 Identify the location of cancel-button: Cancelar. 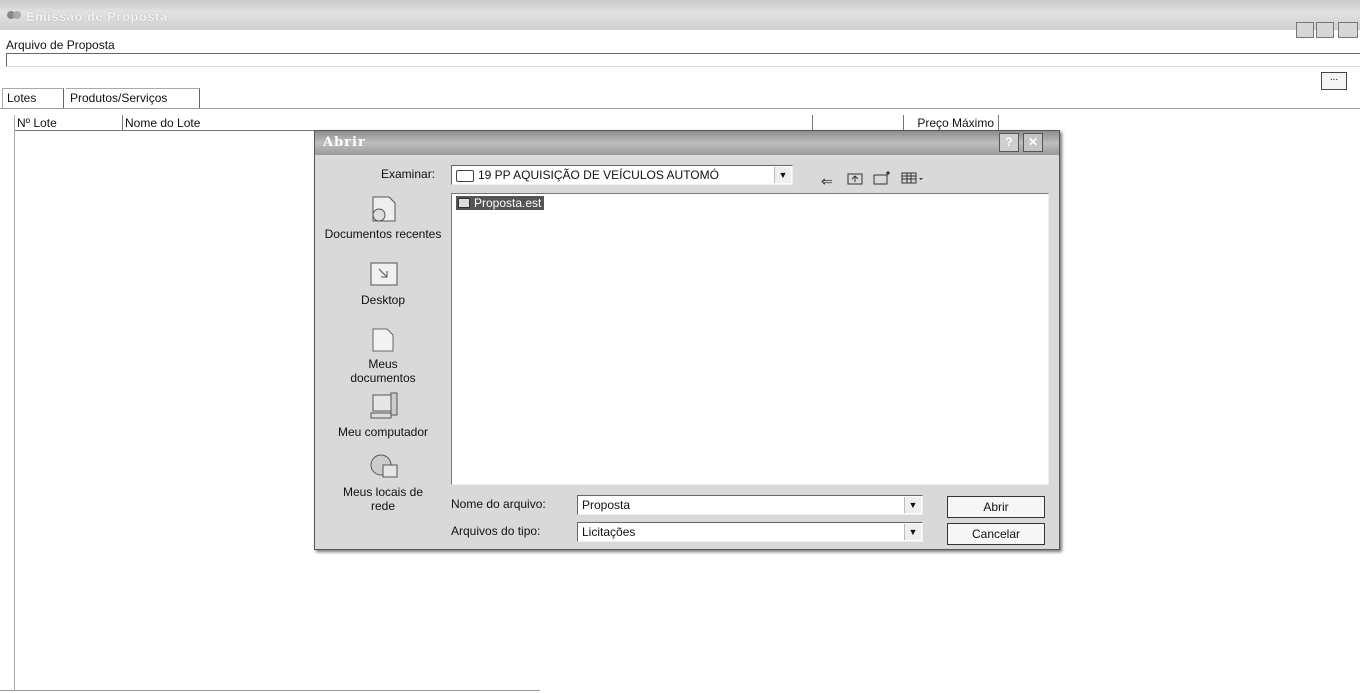
(996, 534).